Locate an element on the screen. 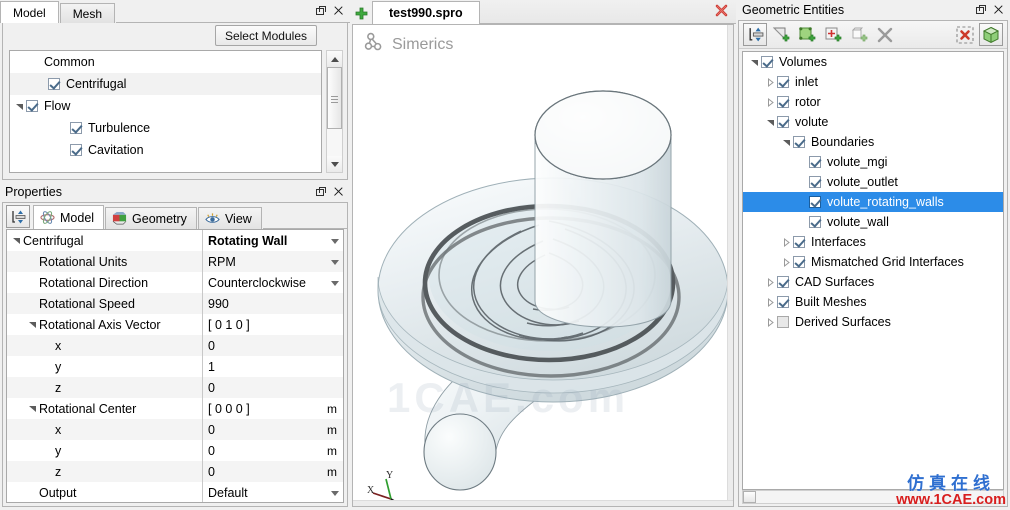  geo-tree-hscrollbar is located at coordinates (873, 497).